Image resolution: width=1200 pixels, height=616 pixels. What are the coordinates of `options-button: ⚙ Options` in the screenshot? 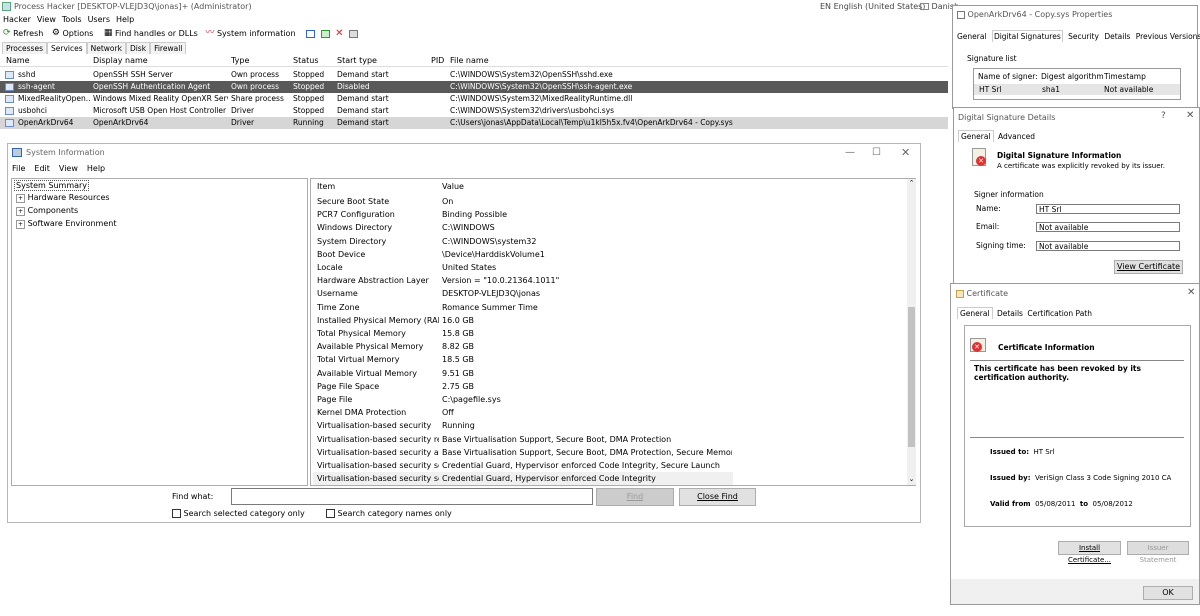 It's located at (73, 33).